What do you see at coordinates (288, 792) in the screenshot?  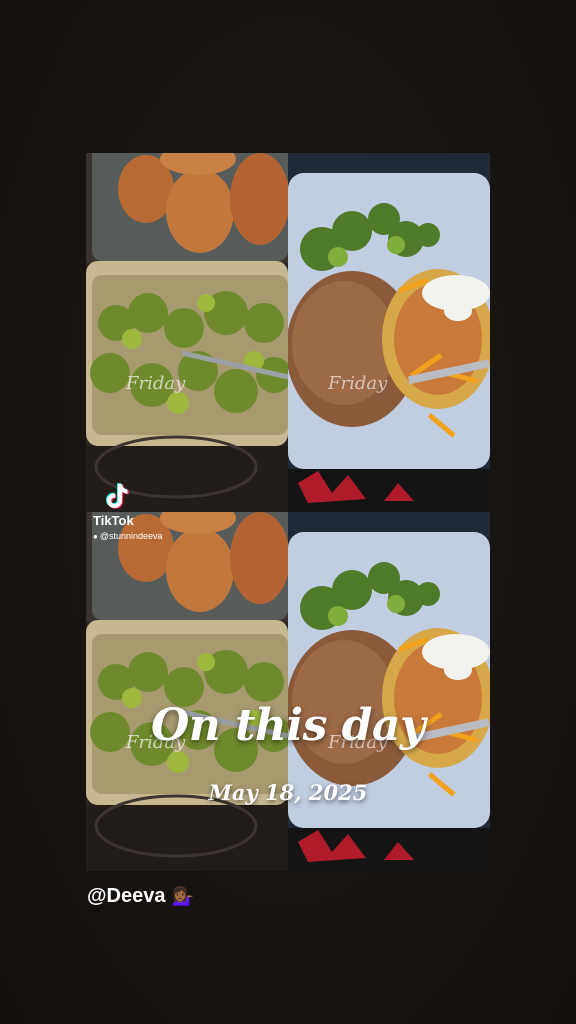 I see `memory-date: May 18, 2025` at bounding box center [288, 792].